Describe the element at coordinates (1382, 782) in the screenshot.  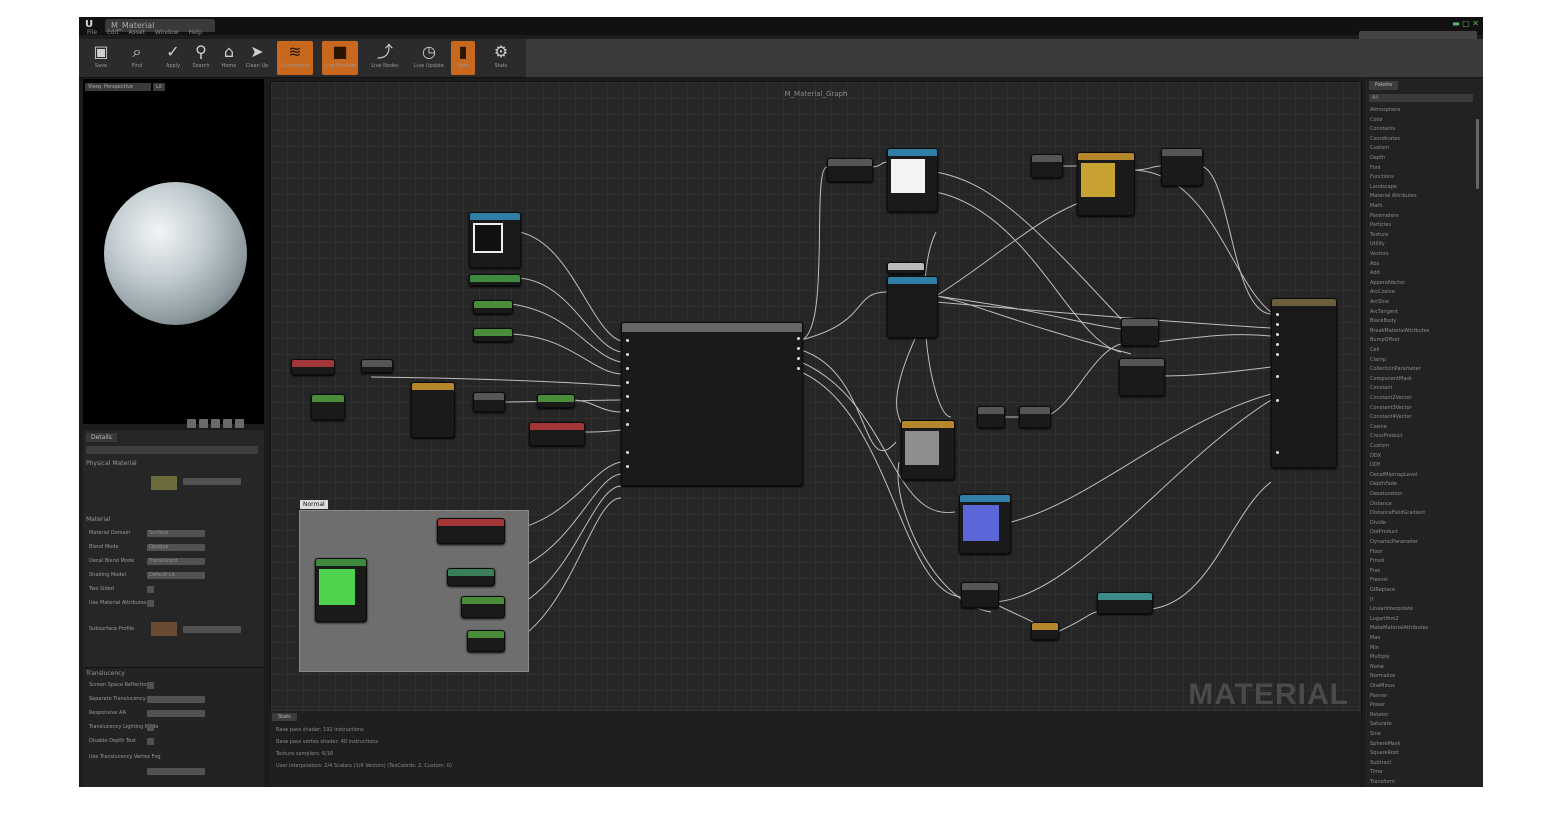
I see `palette-item: Transform` at that location.